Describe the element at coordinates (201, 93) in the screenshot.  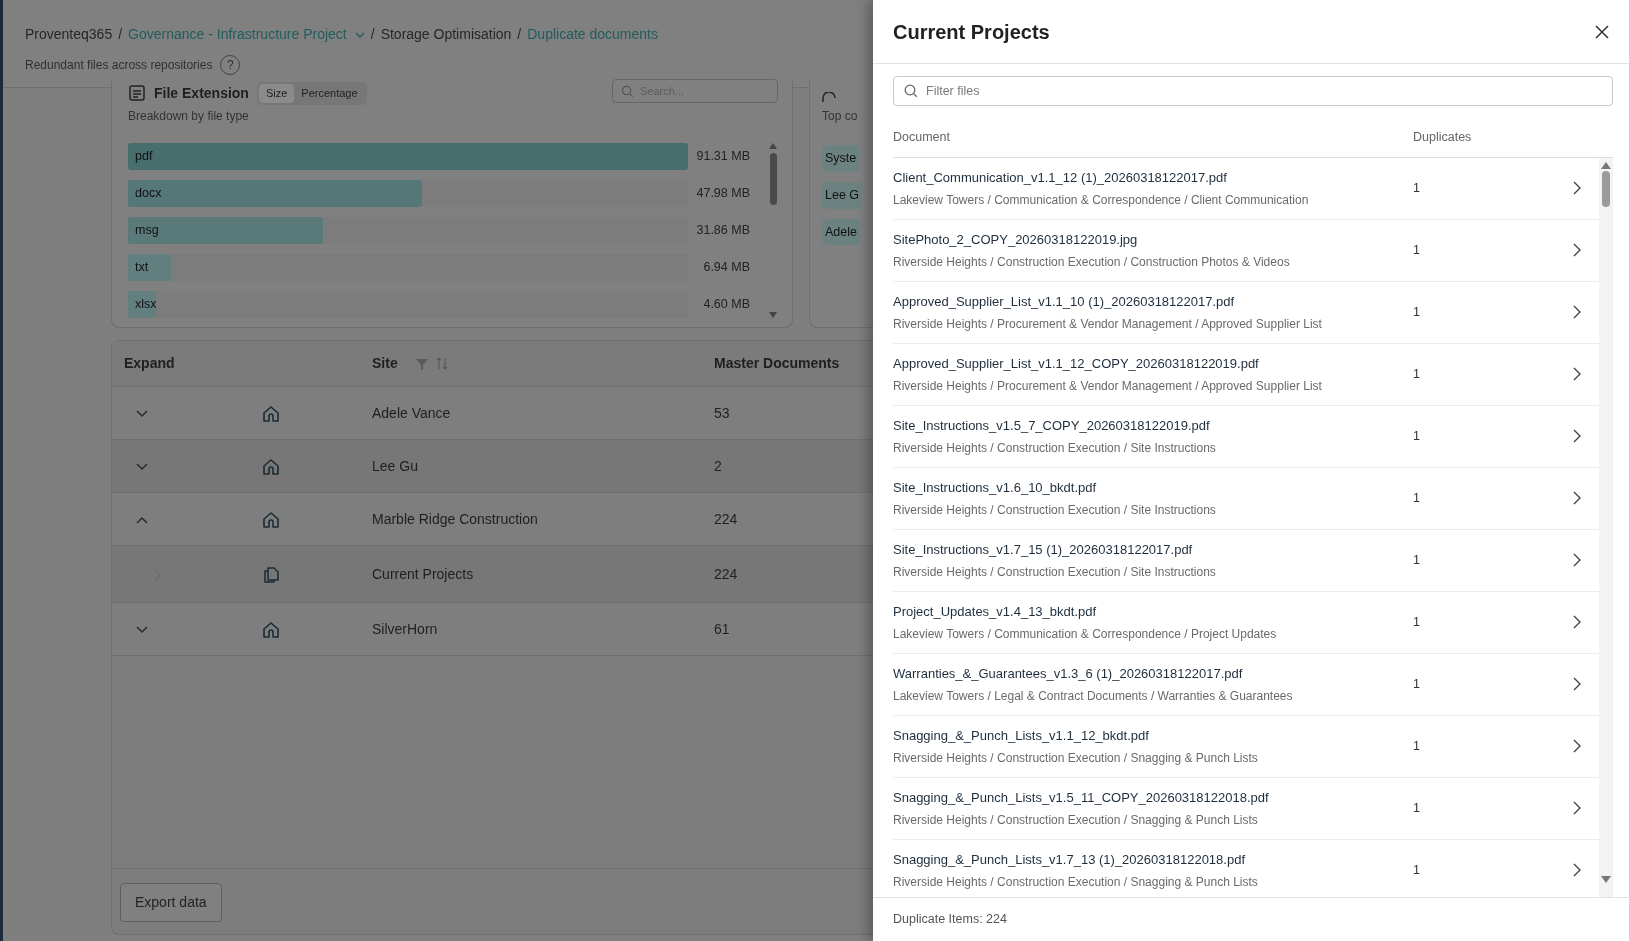
I see `card-title: File Extension` at that location.